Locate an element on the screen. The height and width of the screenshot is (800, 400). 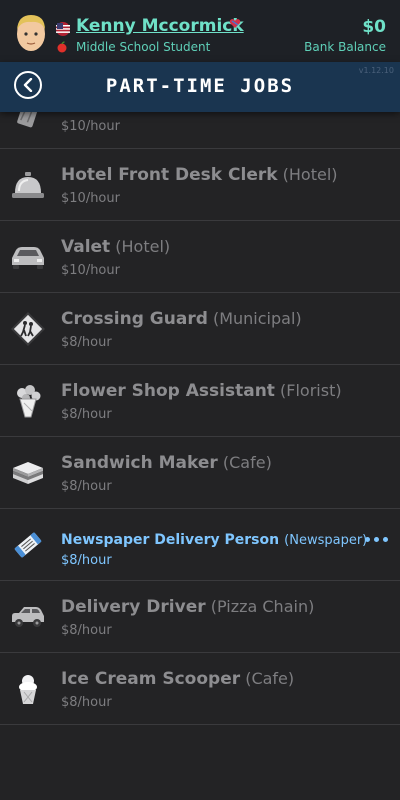
player-role: Middle School Student is located at coordinates (143, 47).